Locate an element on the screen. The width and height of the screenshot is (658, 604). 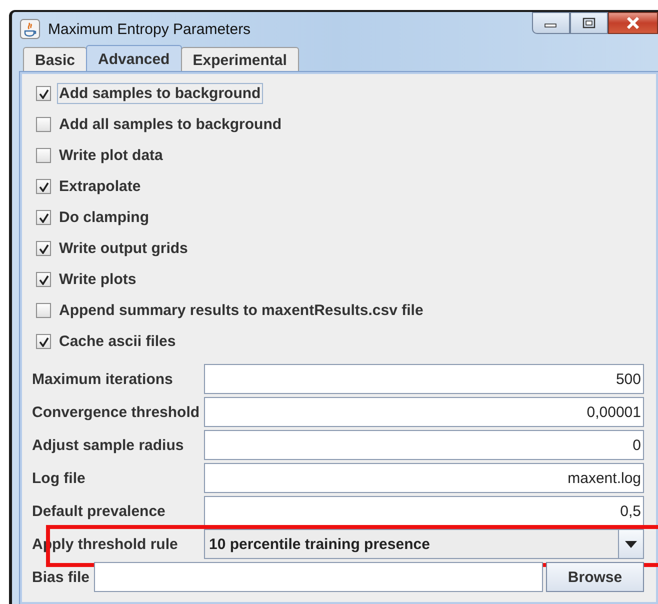
field-label: Convergence threshold is located at coordinates (116, 412).